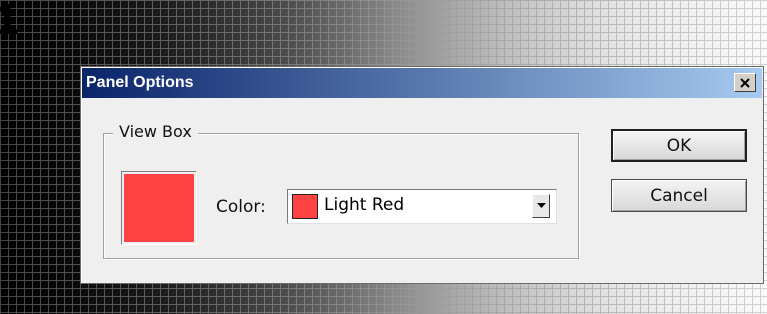  What do you see at coordinates (422, 83) in the screenshot?
I see `title-bar: Panel Options` at bounding box center [422, 83].